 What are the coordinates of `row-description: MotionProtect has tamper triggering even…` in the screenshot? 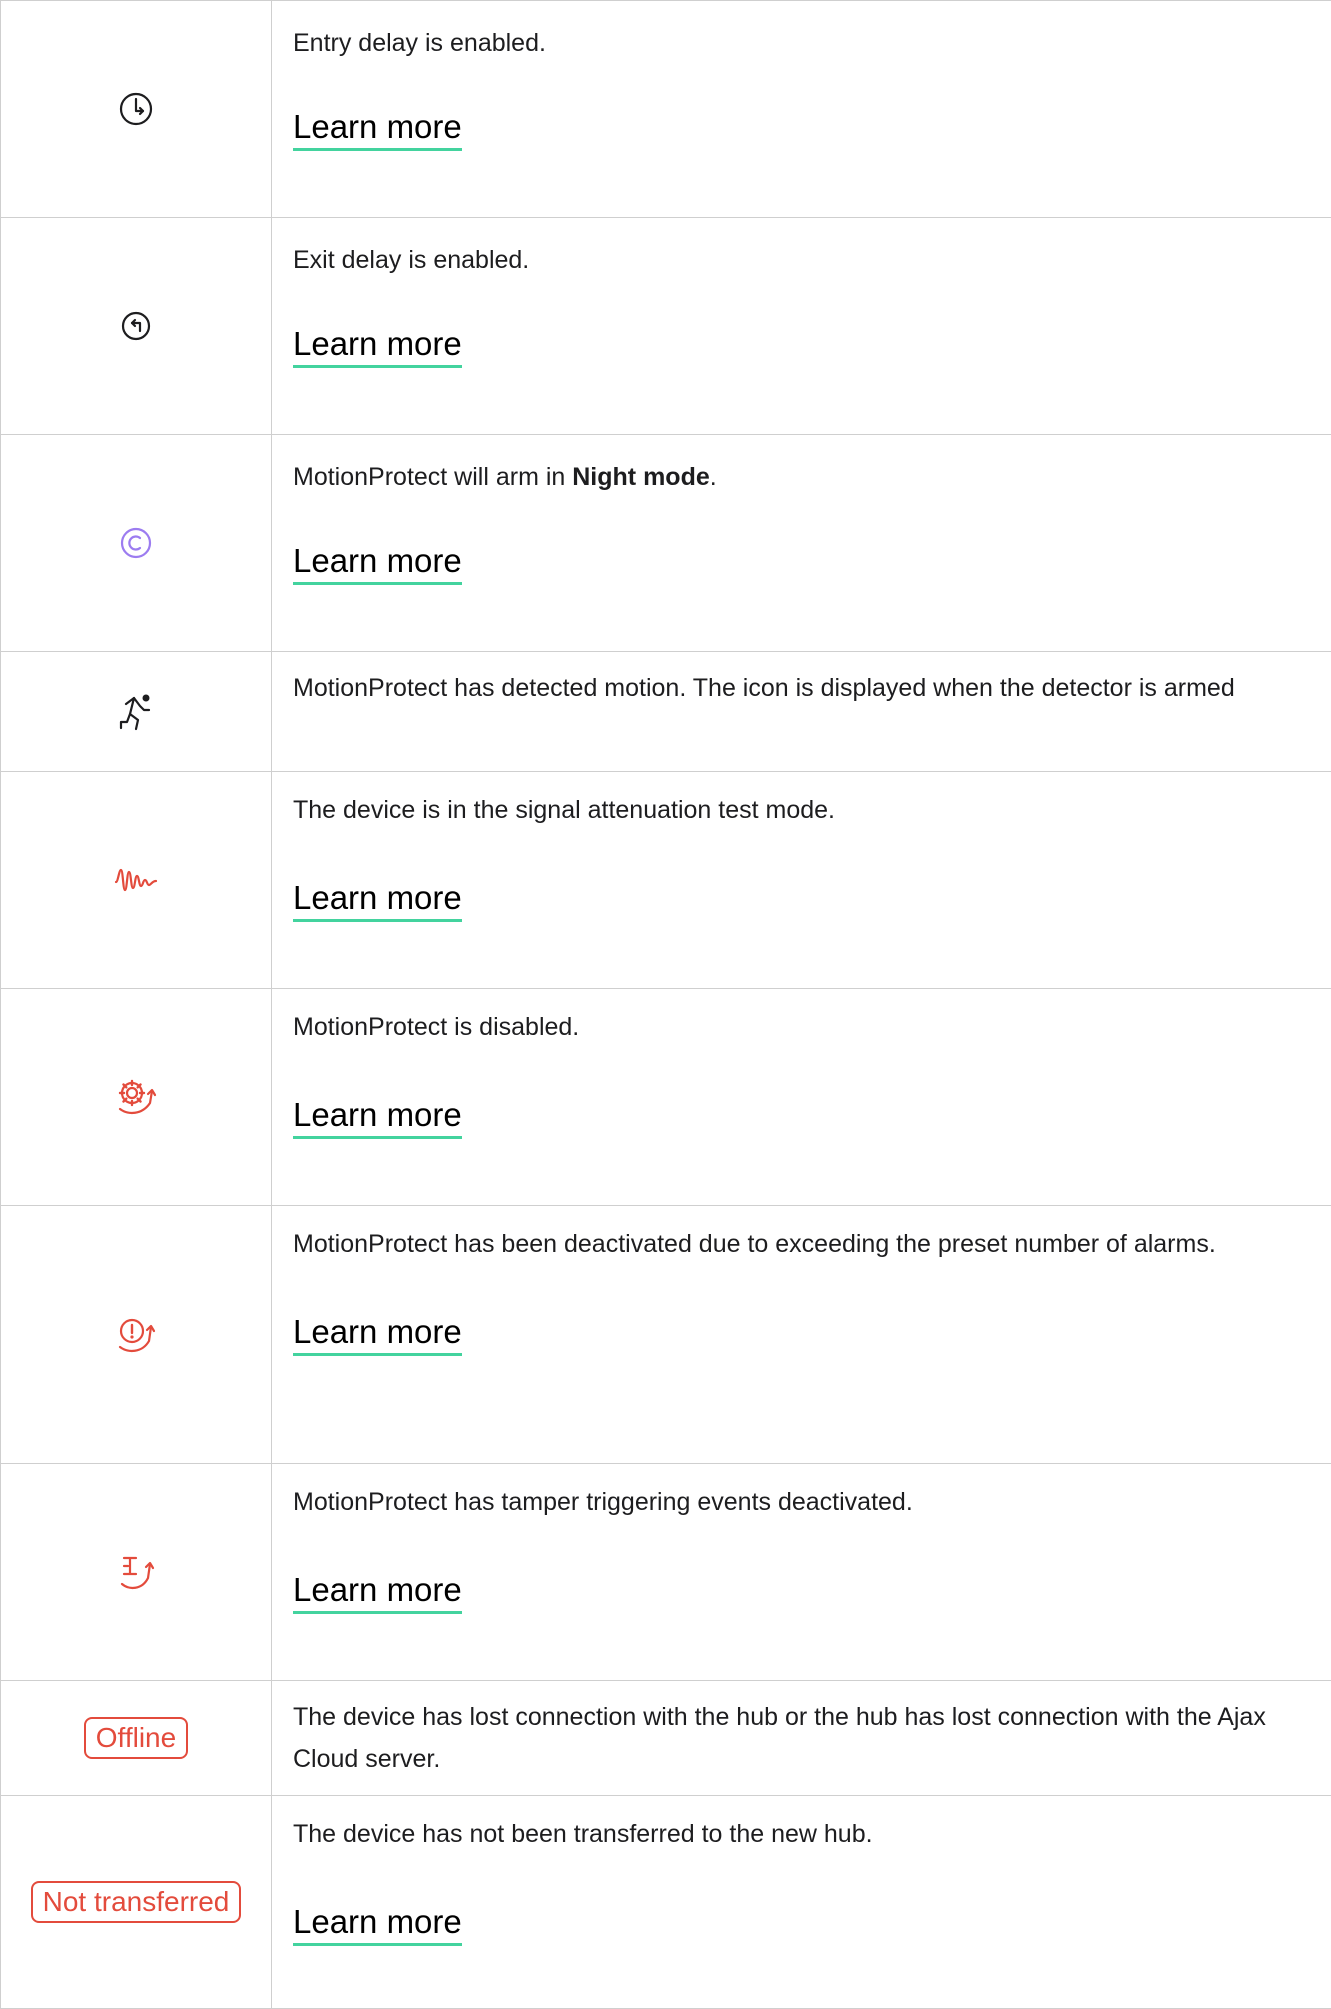 It's located at (603, 1502).